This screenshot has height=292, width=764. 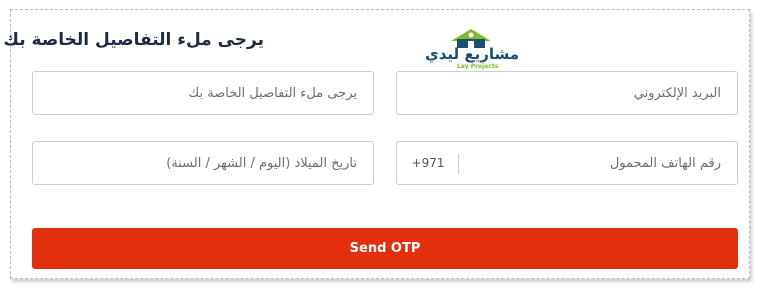 I want to click on form-title: يرجى ملء التفاصيل الخاصة بك, so click(x=133, y=40).